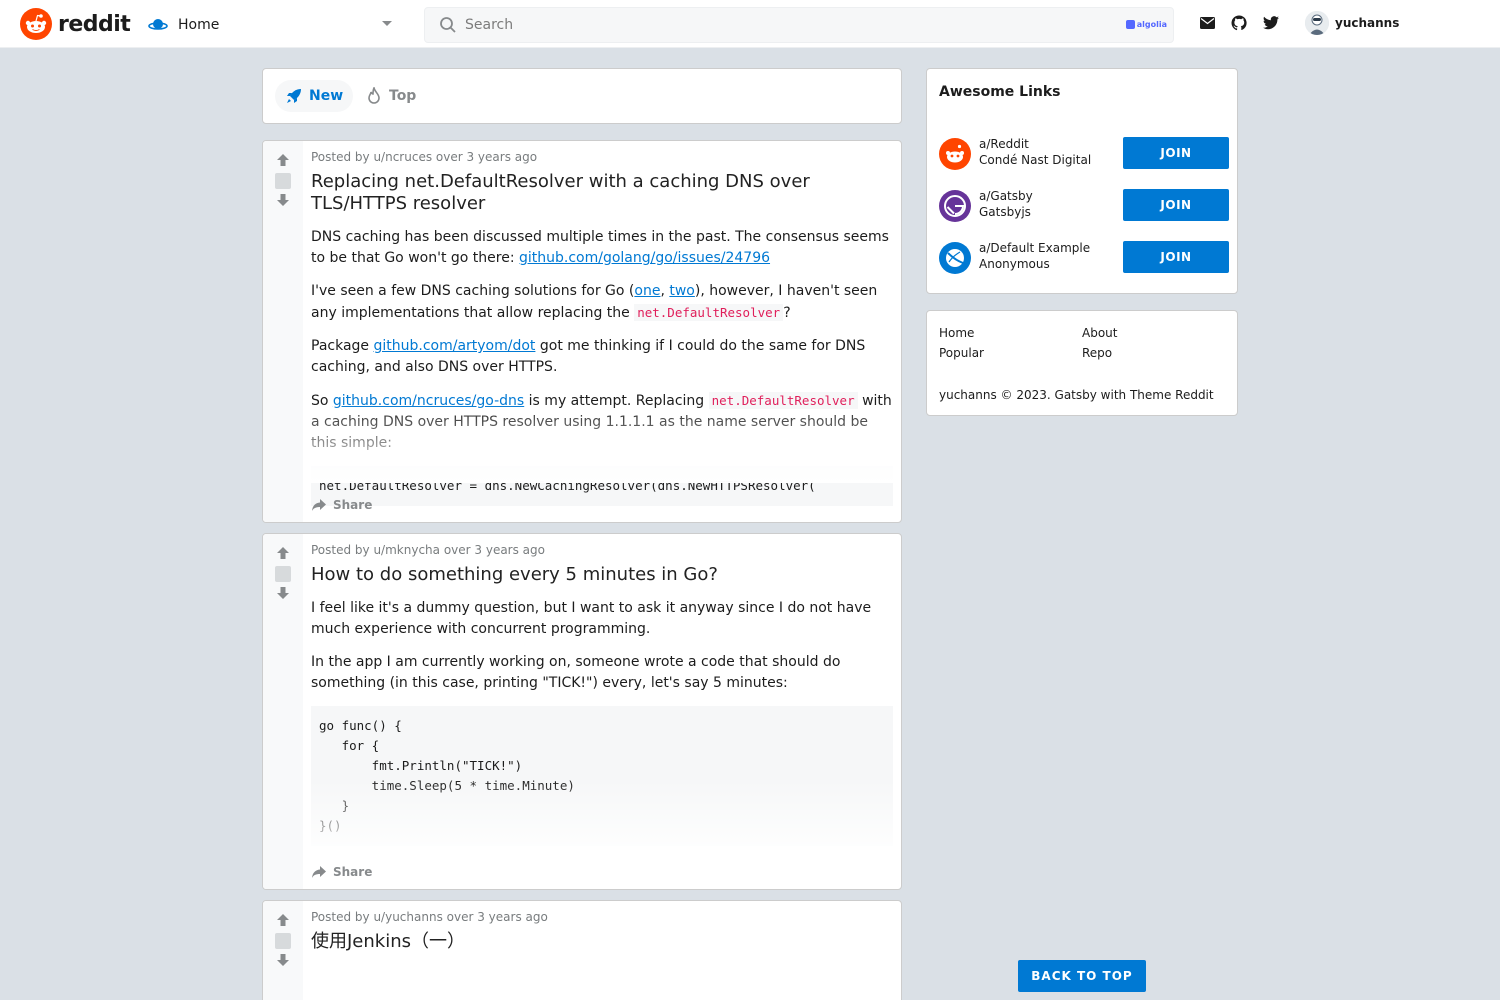  Describe the element at coordinates (374, 95) in the screenshot. I see `flame-icon` at that location.